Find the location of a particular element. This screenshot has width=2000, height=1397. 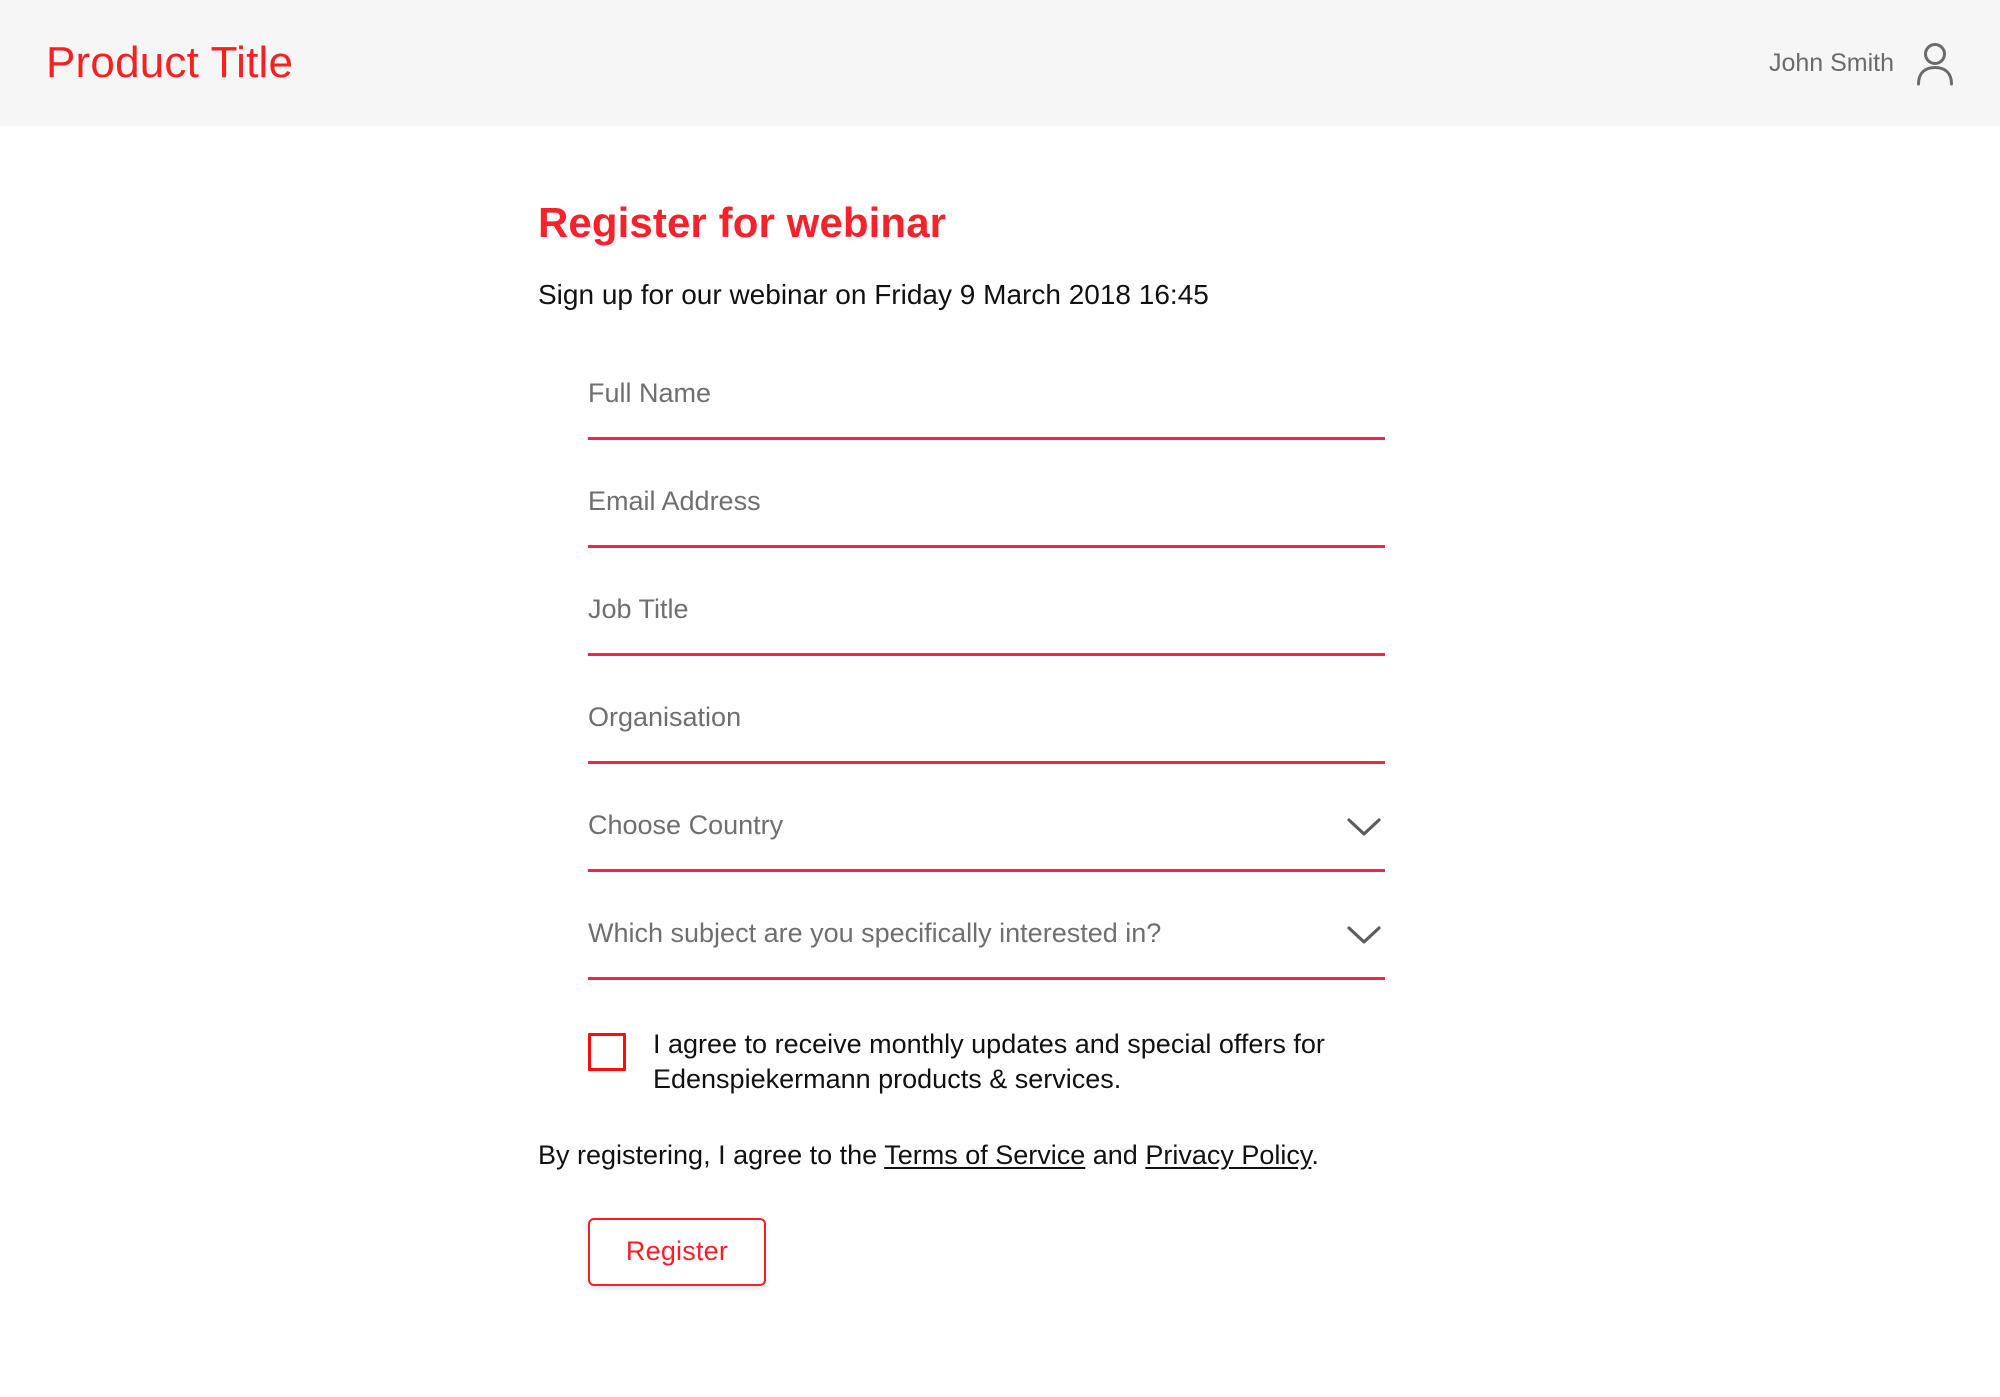

country-placeholder: Choose Country is located at coordinates (686, 825).